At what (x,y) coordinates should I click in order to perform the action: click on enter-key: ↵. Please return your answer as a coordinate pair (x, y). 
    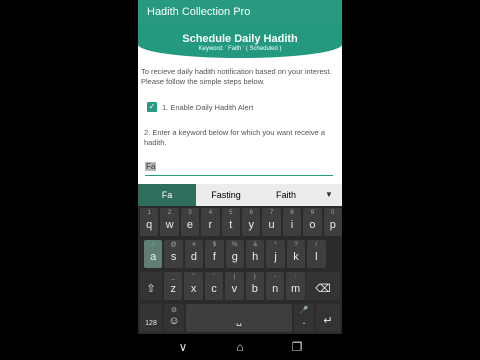
    Looking at the image, I should click on (328, 318).